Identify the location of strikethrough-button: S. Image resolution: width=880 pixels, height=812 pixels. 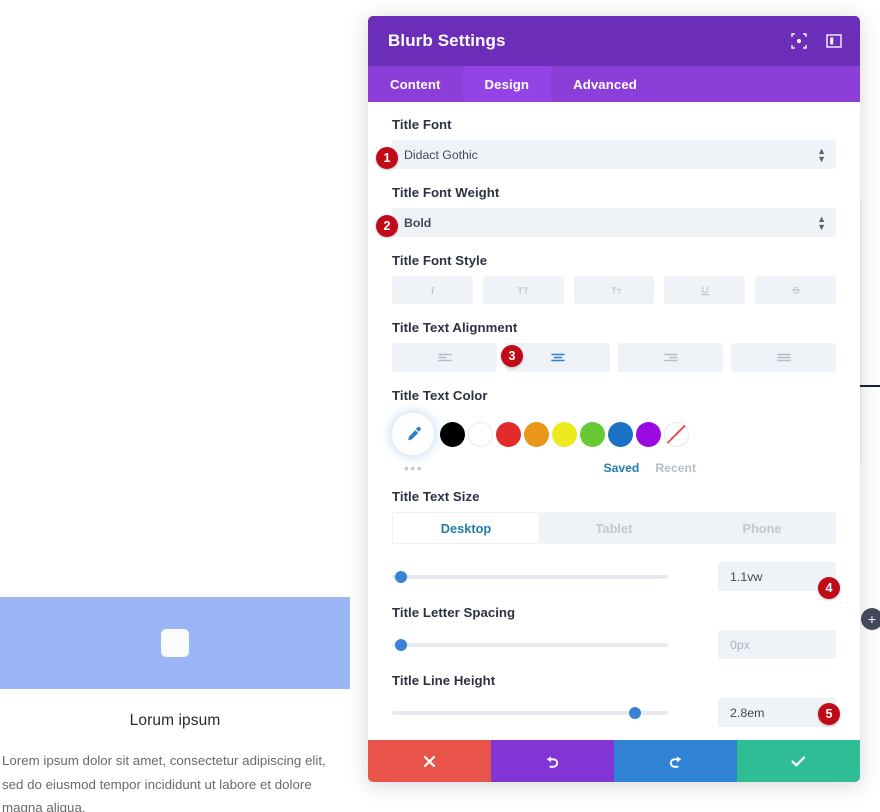
(795, 290).